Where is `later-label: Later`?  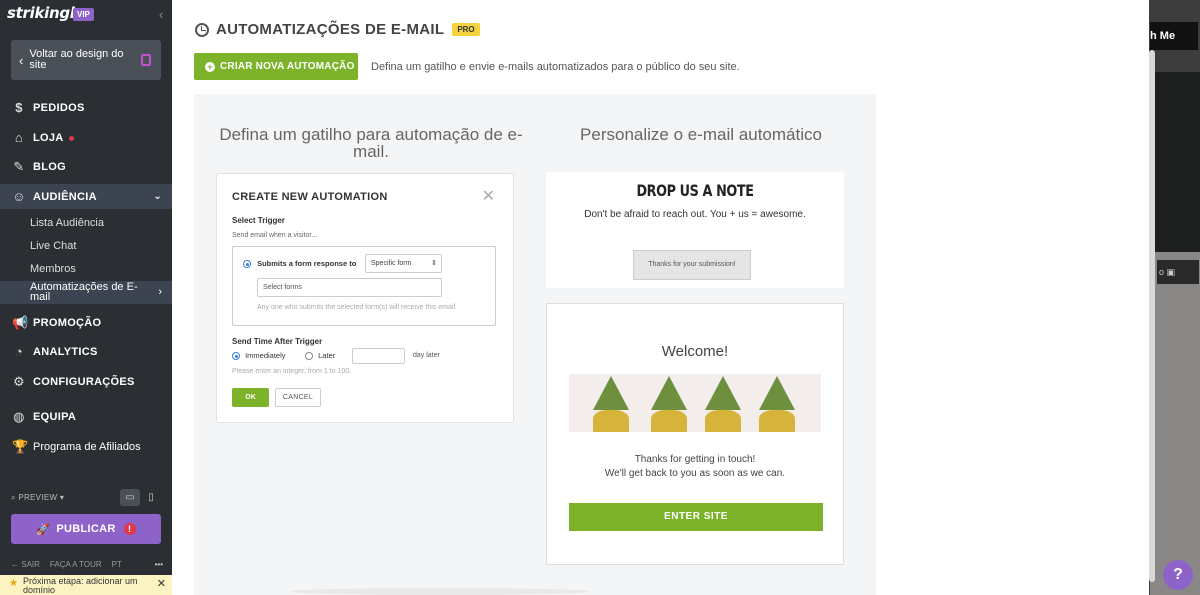 later-label: Later is located at coordinates (327, 355).